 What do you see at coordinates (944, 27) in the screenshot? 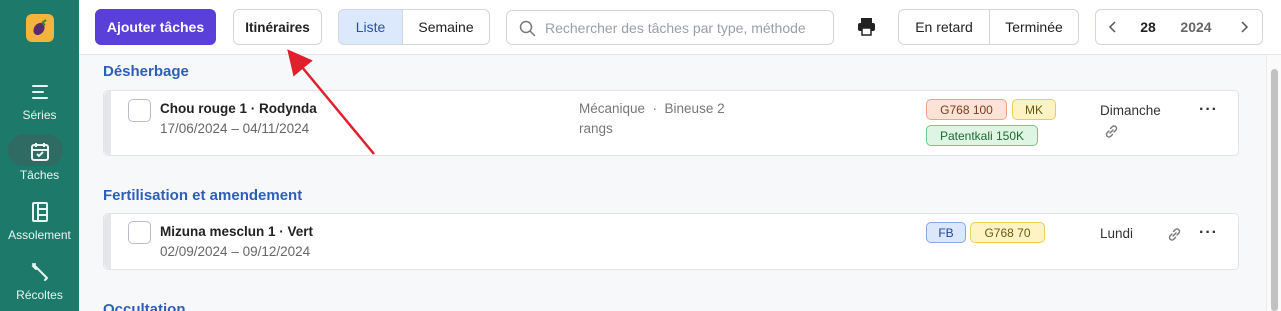
I see `filter-late-button: En retard` at bounding box center [944, 27].